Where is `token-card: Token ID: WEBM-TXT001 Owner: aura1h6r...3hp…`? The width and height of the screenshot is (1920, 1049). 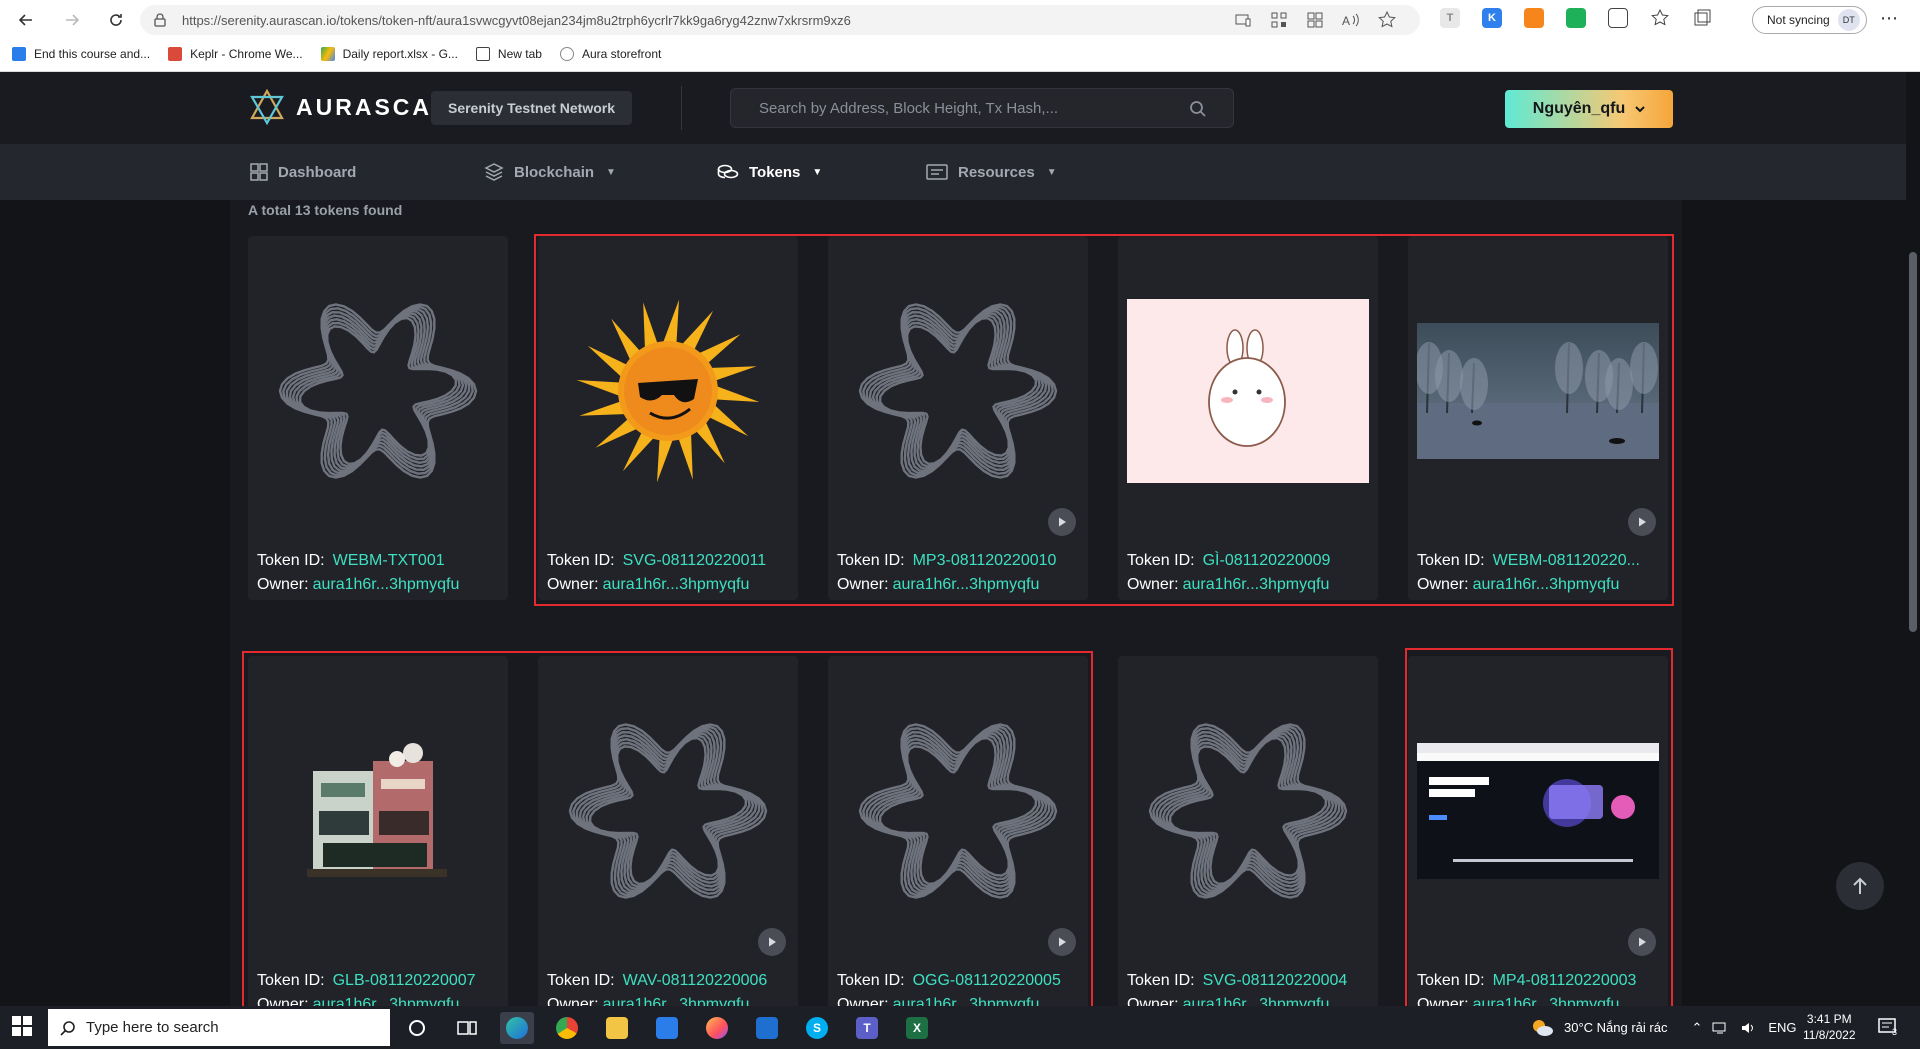
token-card: Token ID: WEBM-TXT001 Owner: aura1h6r...3hp… is located at coordinates (378, 418).